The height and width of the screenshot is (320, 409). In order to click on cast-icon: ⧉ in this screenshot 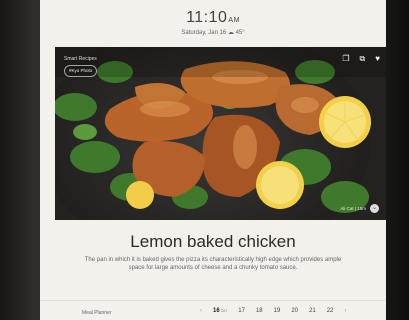, I will do `click(363, 59)`.